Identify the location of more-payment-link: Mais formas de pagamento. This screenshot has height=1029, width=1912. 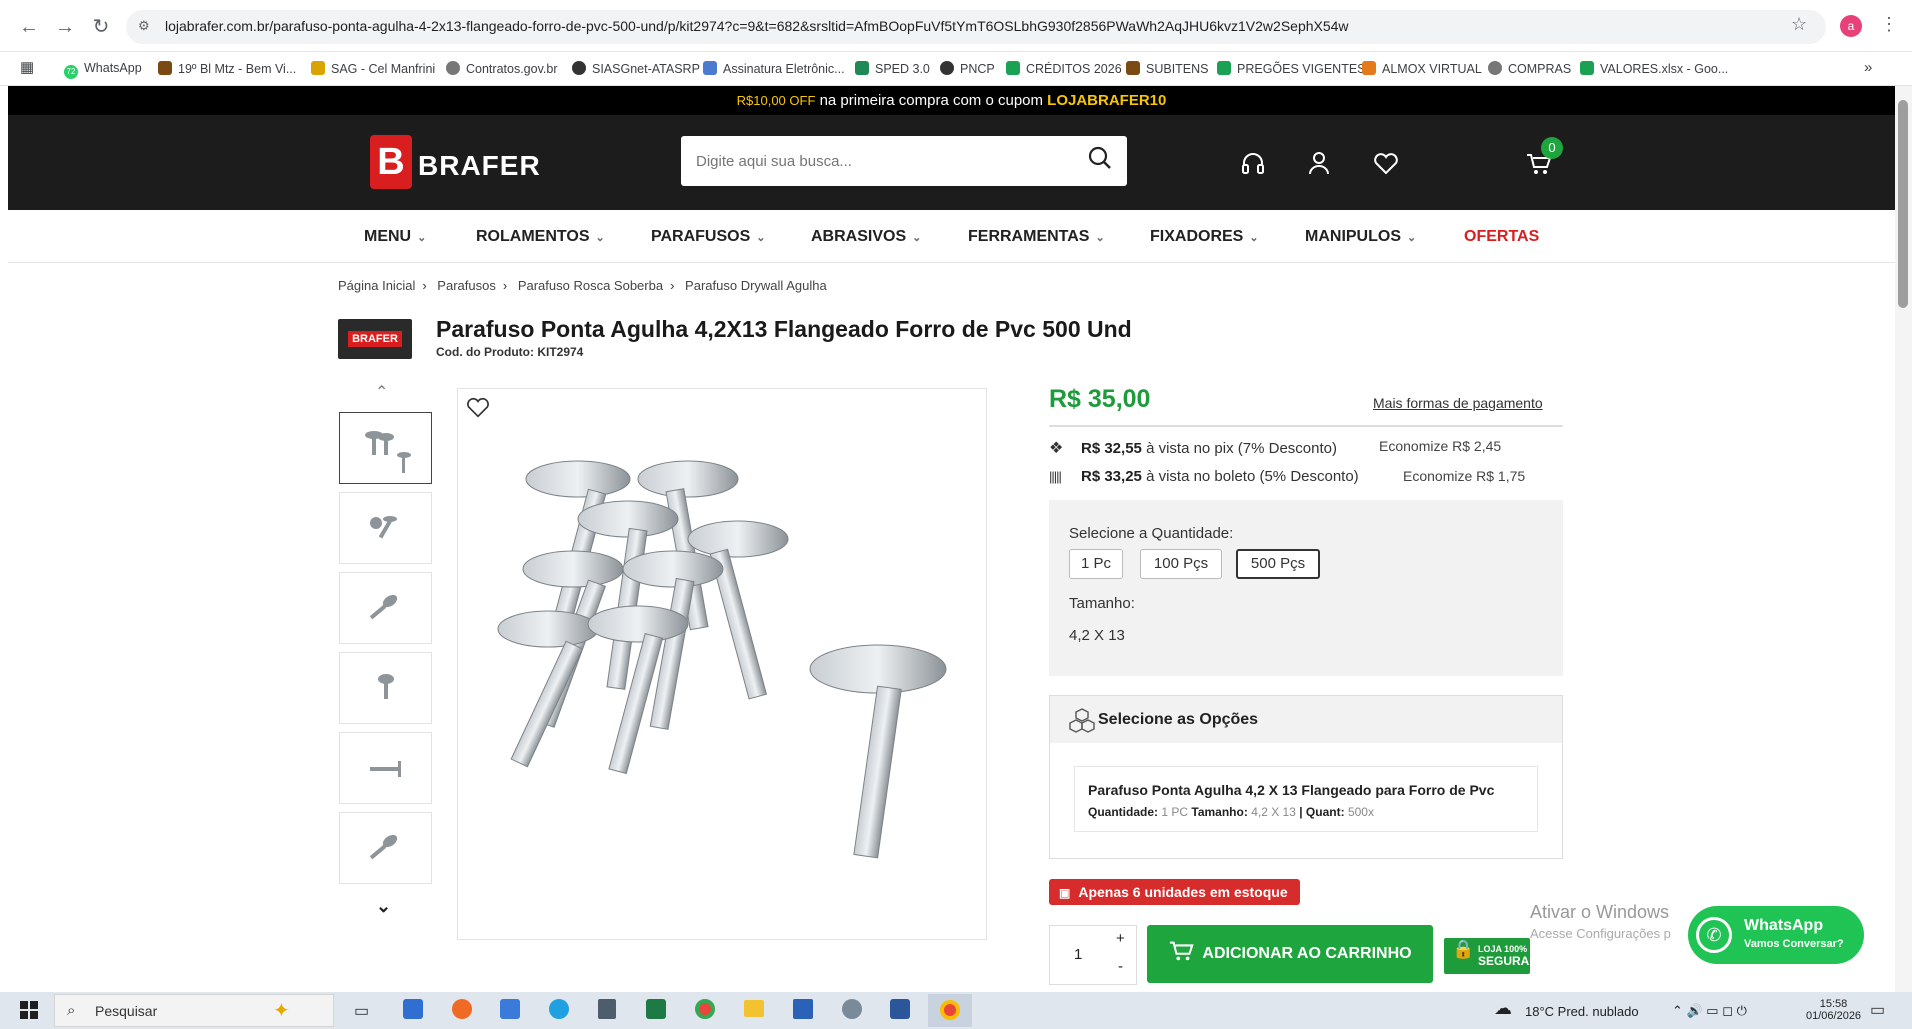
(1458, 403).